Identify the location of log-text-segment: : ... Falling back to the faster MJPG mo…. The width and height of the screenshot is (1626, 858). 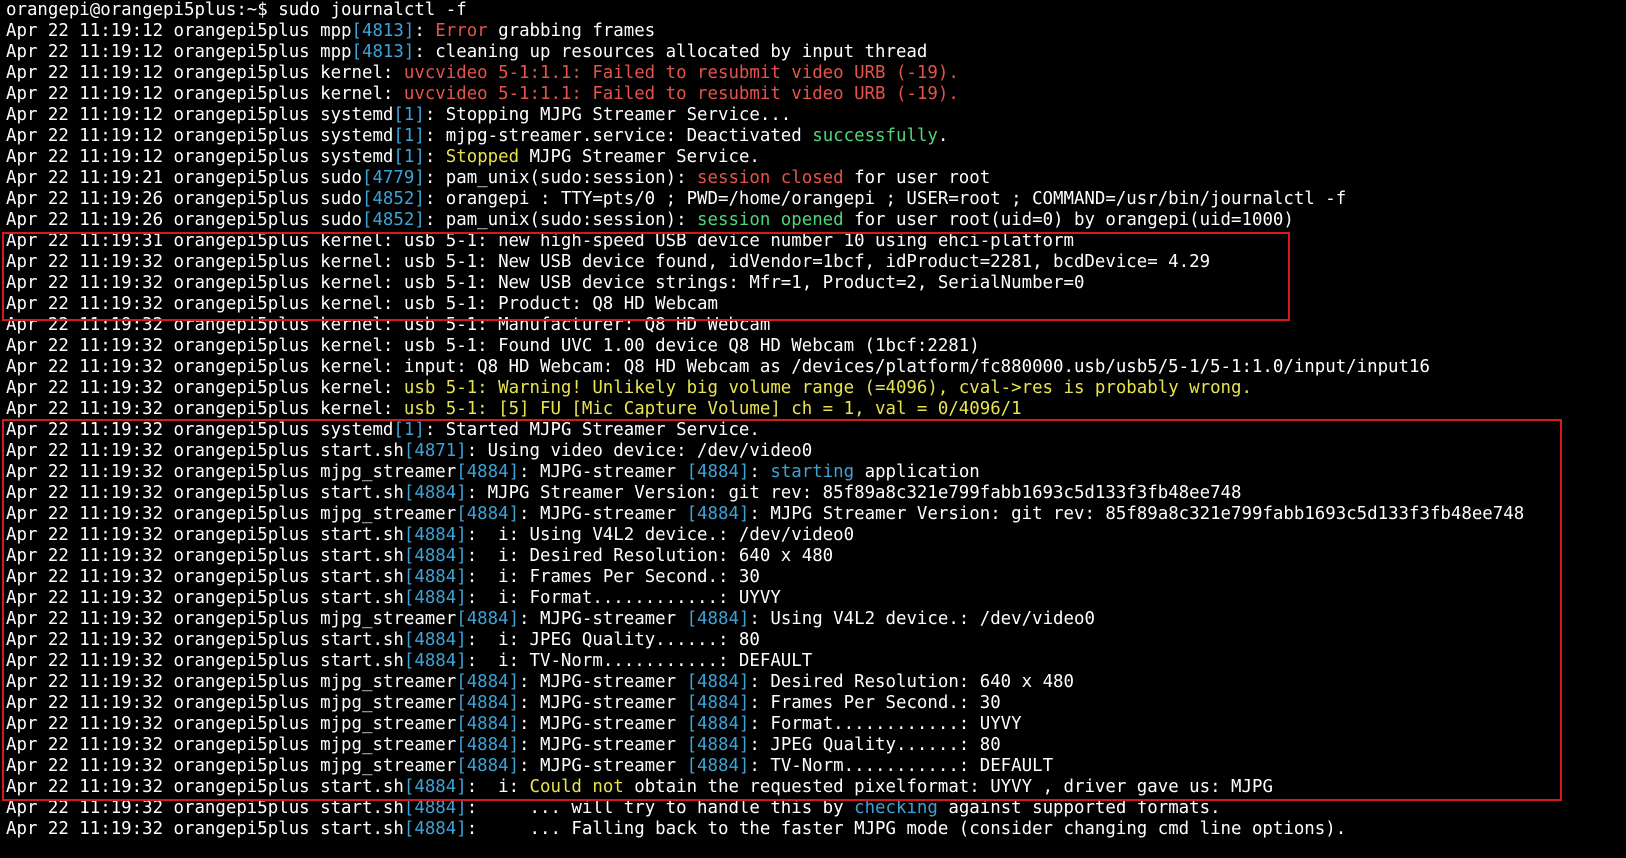
(906, 829).